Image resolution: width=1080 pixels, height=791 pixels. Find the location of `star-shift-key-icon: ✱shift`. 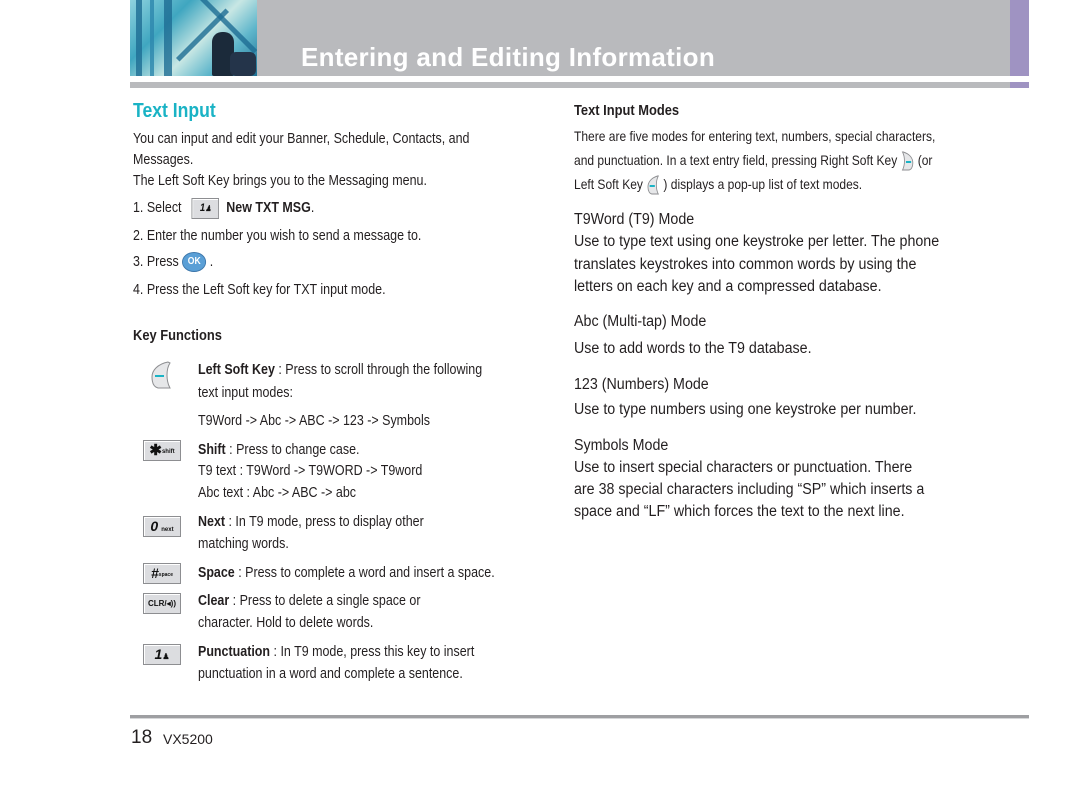

star-shift-key-icon: ✱shift is located at coordinates (162, 450).